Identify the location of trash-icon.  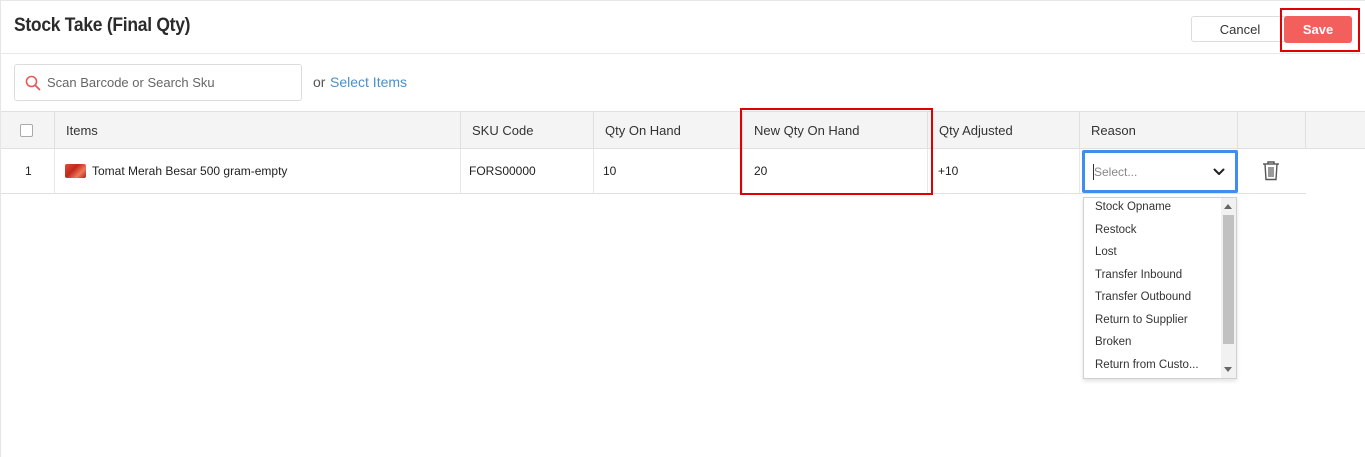
(1271, 170).